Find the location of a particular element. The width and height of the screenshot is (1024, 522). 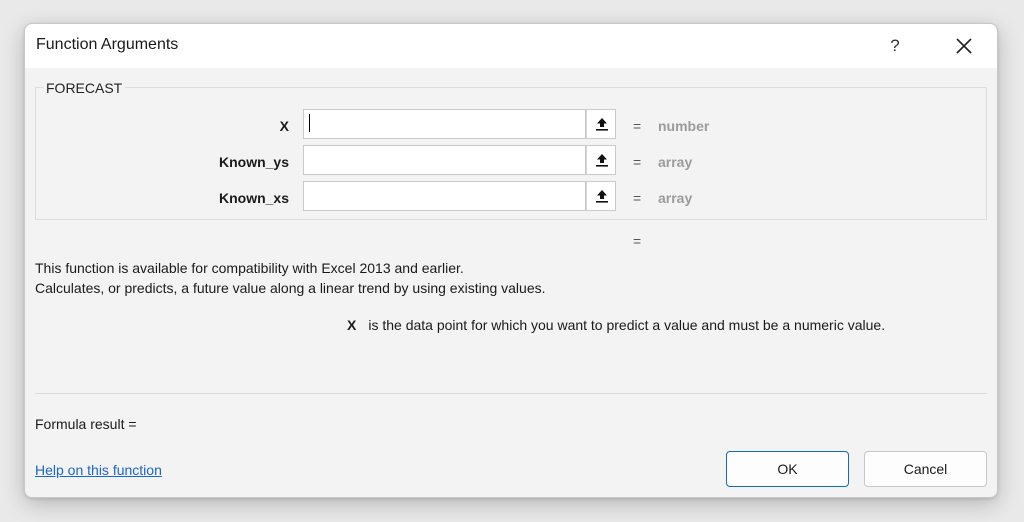

arg-label-x: X is located at coordinates (284, 126).